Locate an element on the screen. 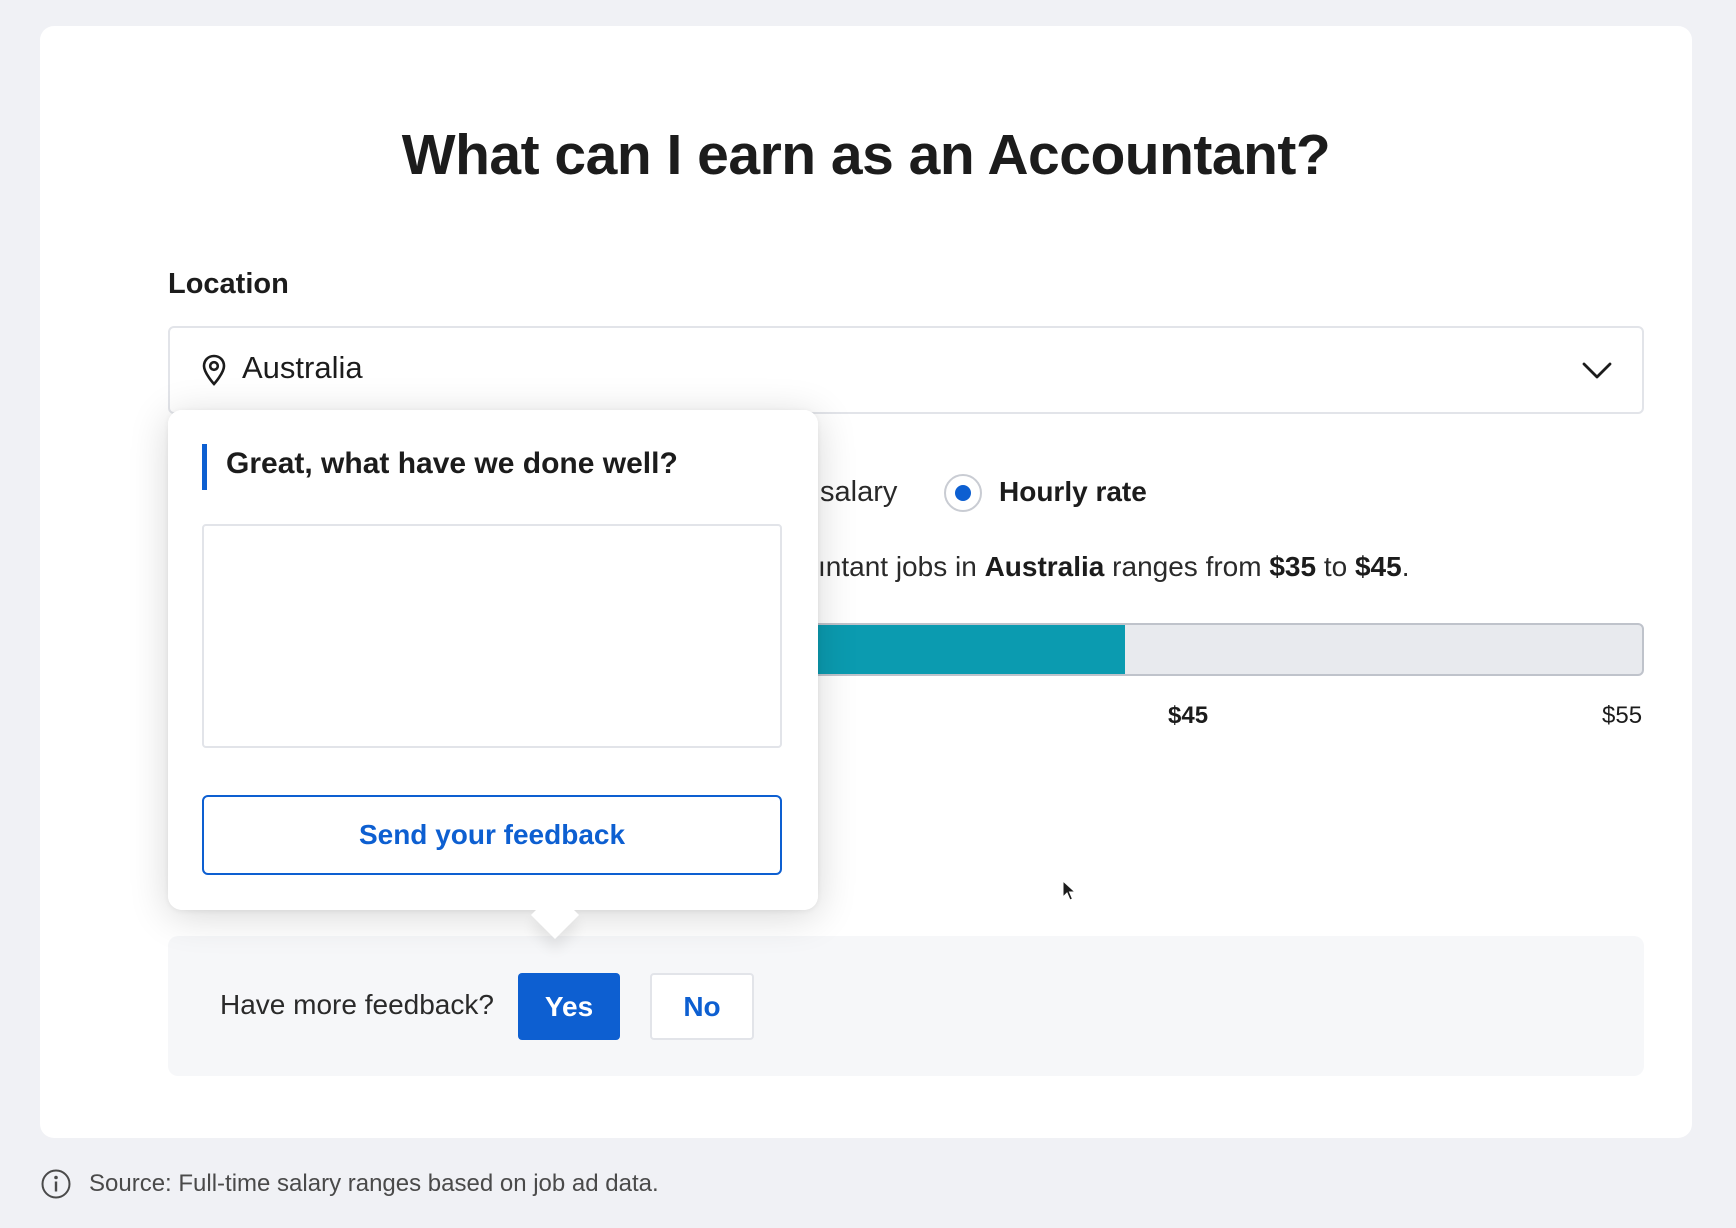 The height and width of the screenshot is (1228, 1736). feedback-textarea is located at coordinates (492, 636).